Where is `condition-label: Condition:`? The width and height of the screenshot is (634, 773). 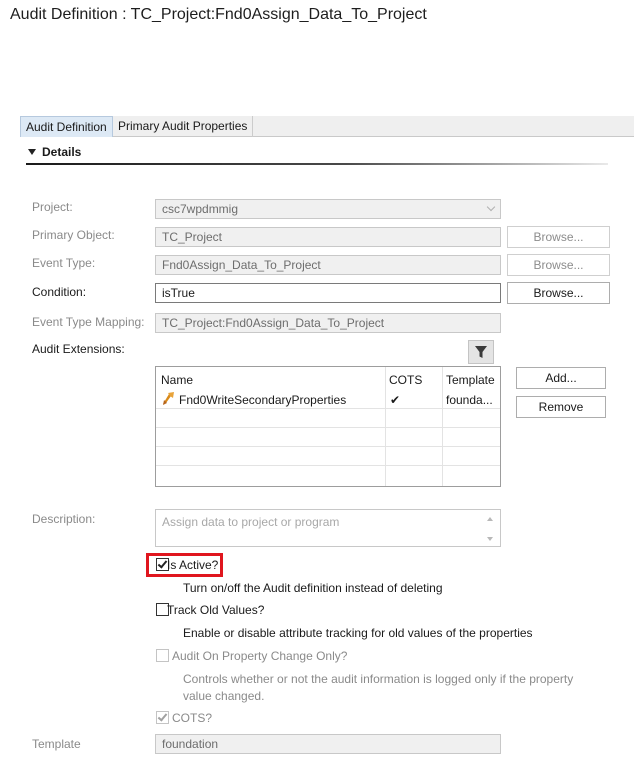
condition-label: Condition: is located at coordinates (59, 292).